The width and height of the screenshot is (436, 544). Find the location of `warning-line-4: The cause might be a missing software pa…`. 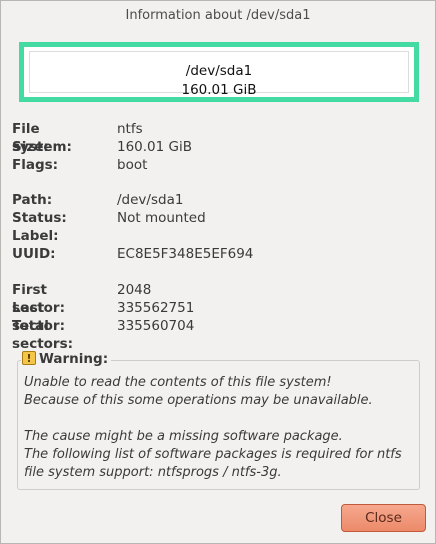

warning-line-4: The cause might be a missing software pa… is located at coordinates (183, 436).